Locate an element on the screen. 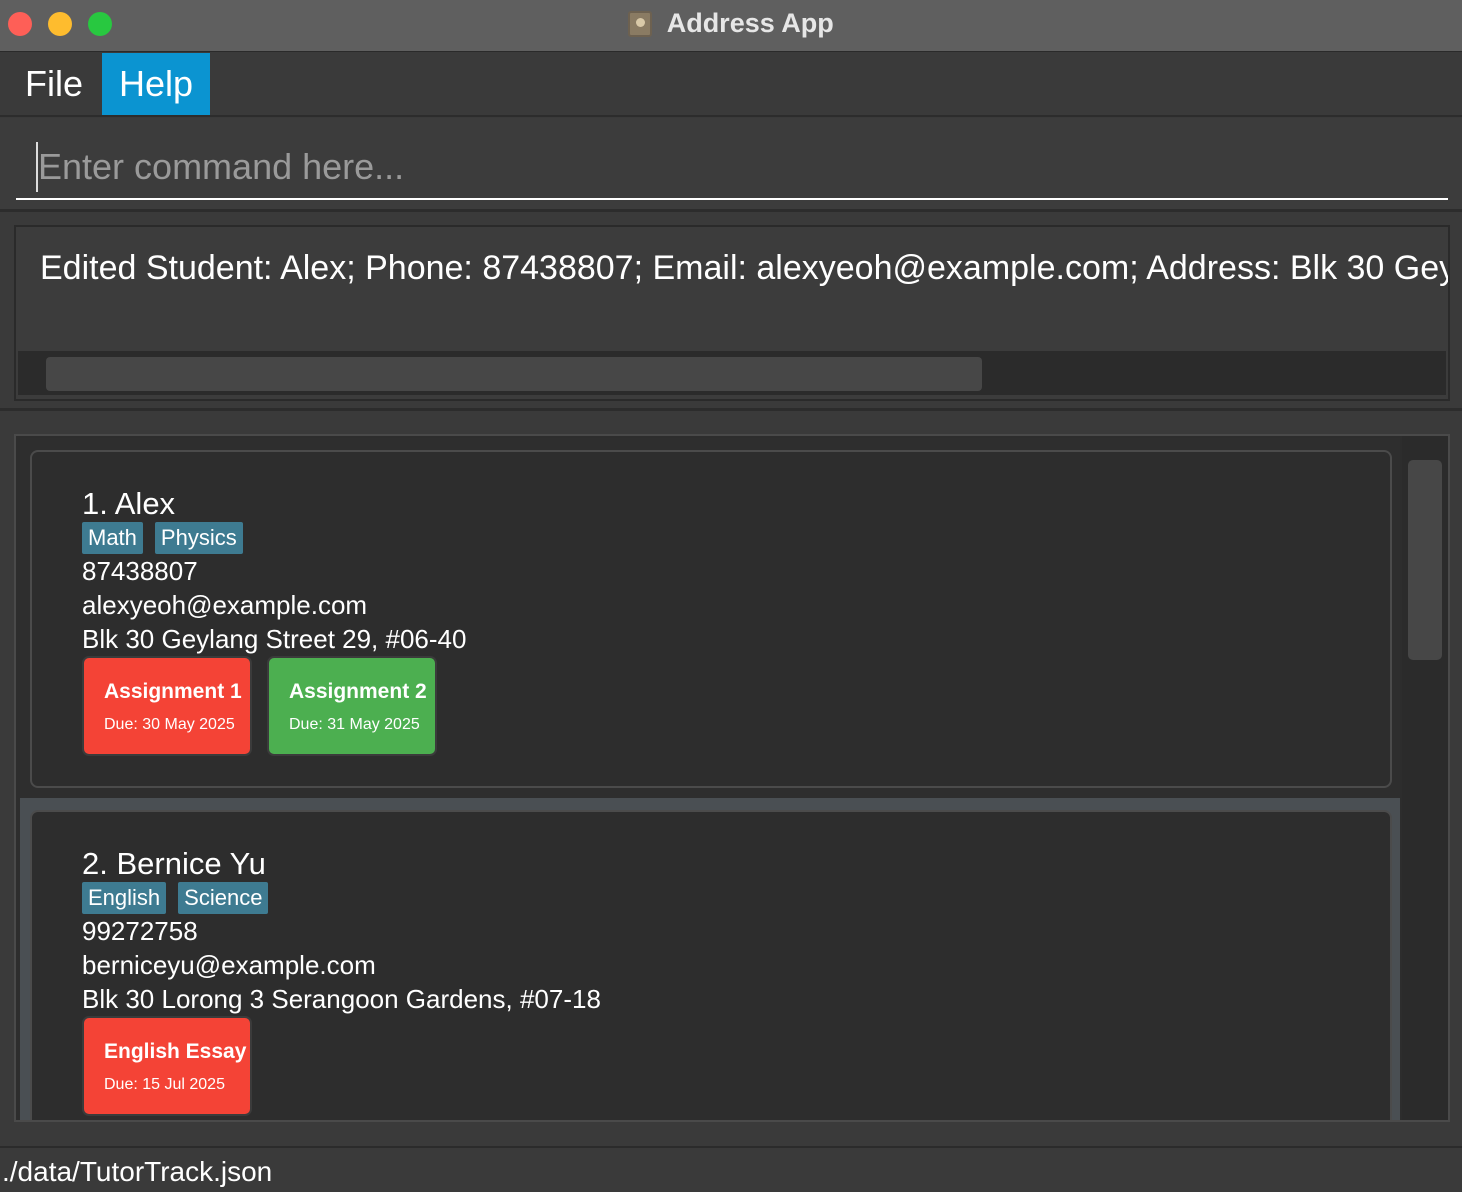  window-title: Address App is located at coordinates (750, 23).